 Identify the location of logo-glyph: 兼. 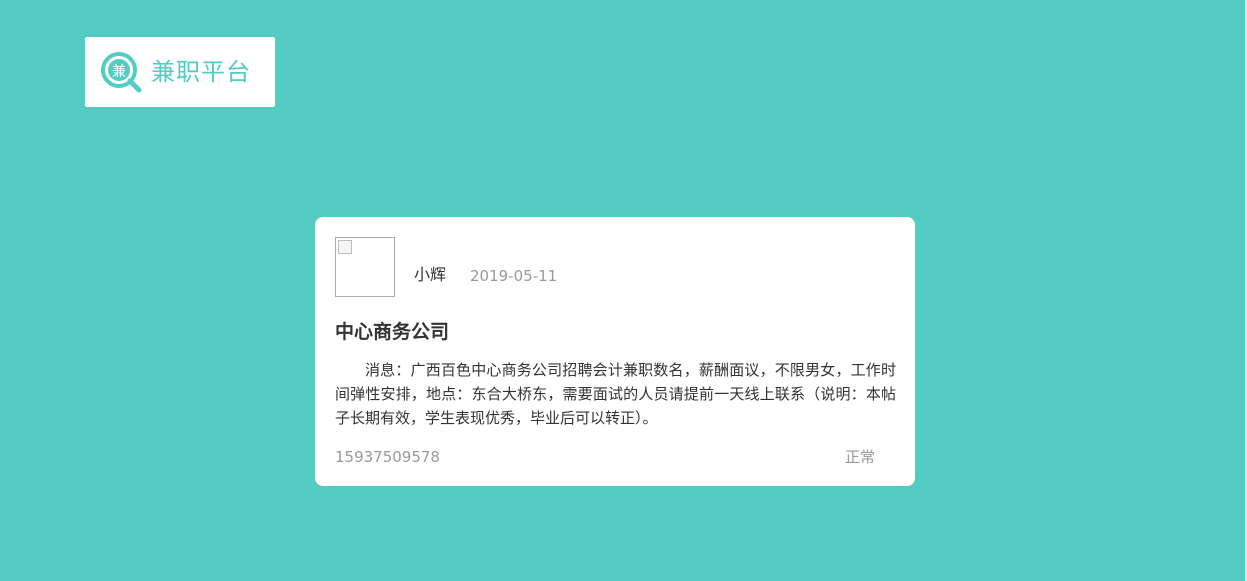
(119, 72).